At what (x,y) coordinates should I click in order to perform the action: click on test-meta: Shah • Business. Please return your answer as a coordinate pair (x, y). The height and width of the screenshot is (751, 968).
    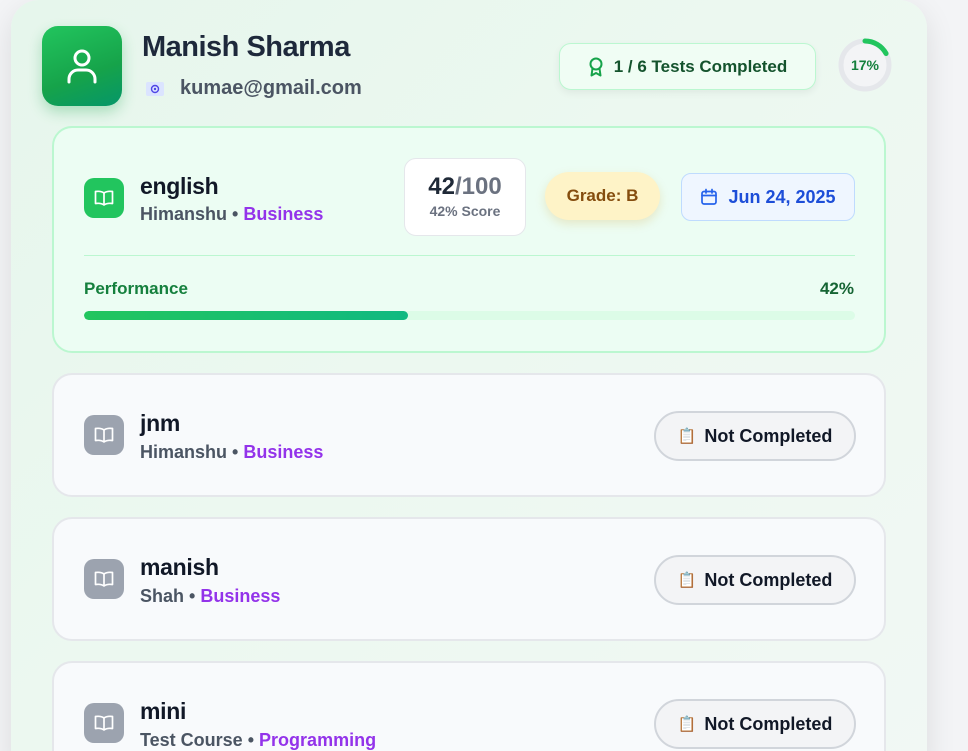
    Looking at the image, I should click on (210, 596).